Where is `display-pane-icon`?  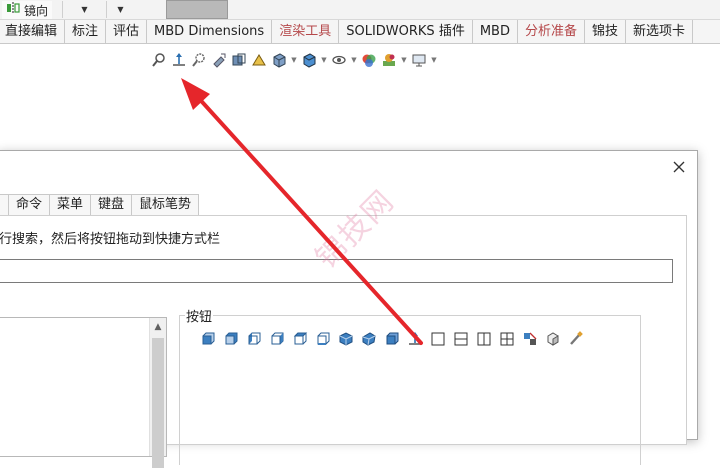
display-pane-icon is located at coordinates (553, 339).